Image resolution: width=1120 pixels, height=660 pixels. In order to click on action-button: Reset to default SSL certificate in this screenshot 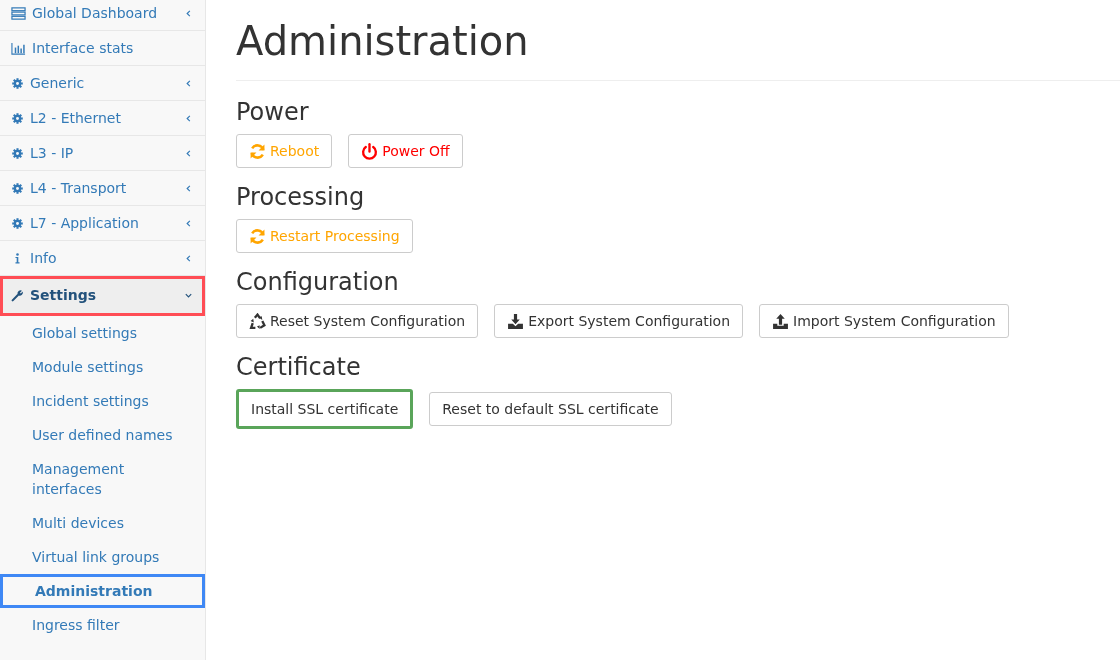, I will do `click(550, 409)`.